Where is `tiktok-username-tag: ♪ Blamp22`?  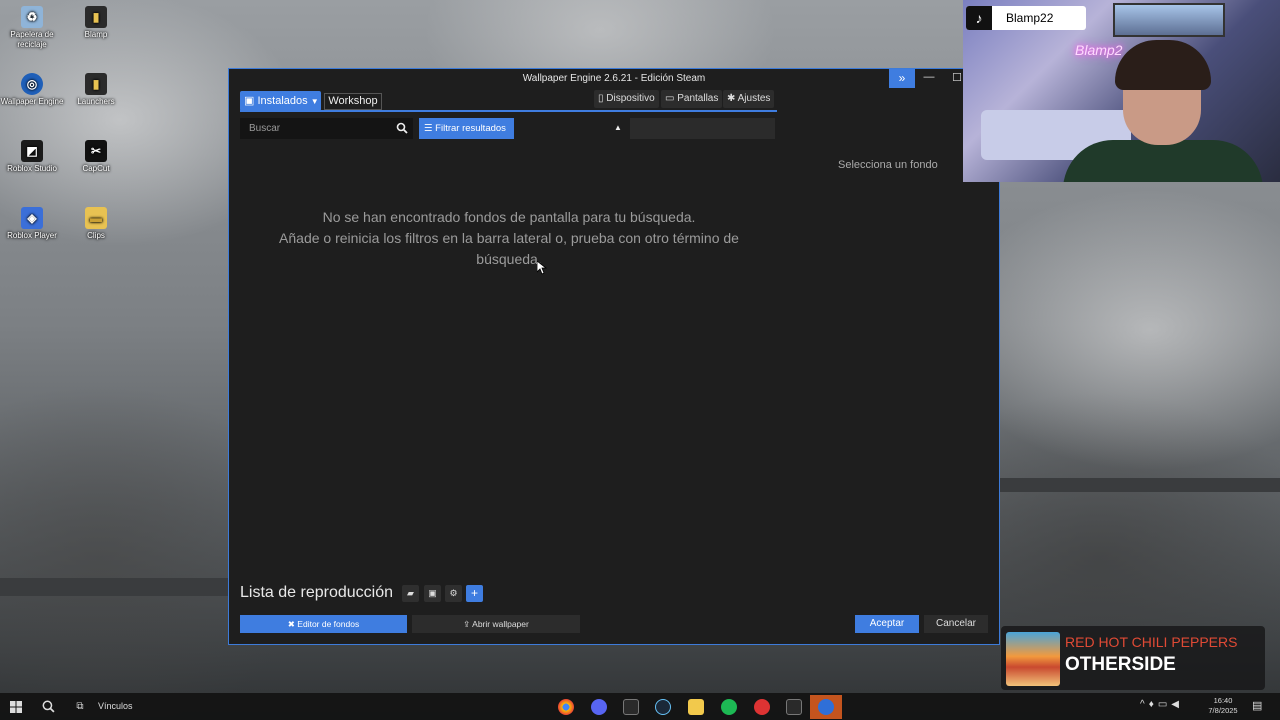
tiktok-username-tag: ♪ Blamp22 is located at coordinates (1026, 18).